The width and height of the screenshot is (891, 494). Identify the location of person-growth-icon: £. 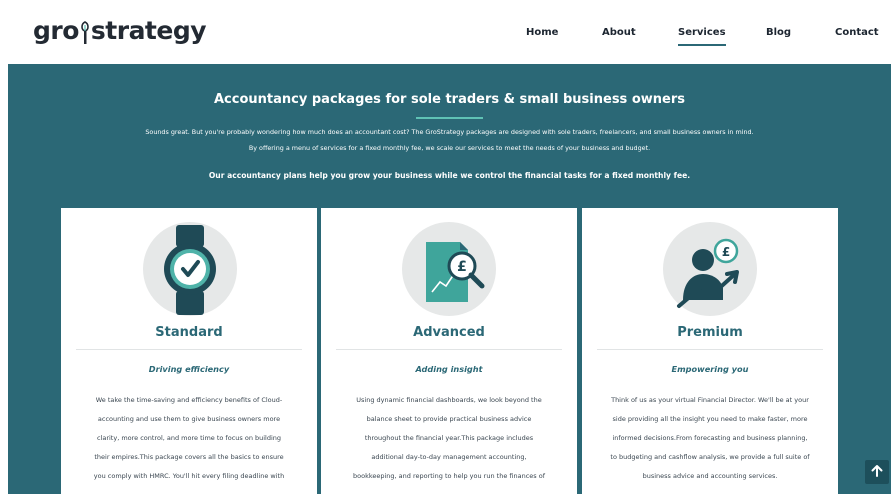
(710, 269).